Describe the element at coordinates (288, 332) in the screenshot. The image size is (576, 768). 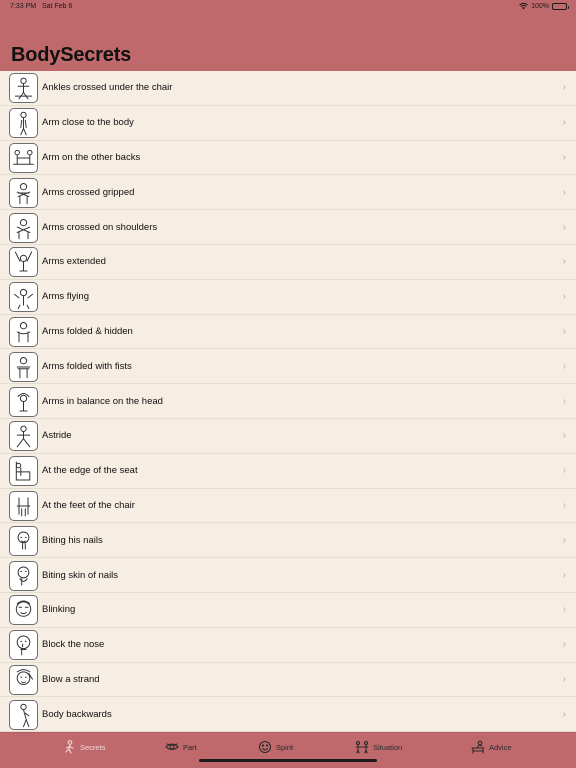
I see `list-item: Arms folded & hidden ›` at that location.